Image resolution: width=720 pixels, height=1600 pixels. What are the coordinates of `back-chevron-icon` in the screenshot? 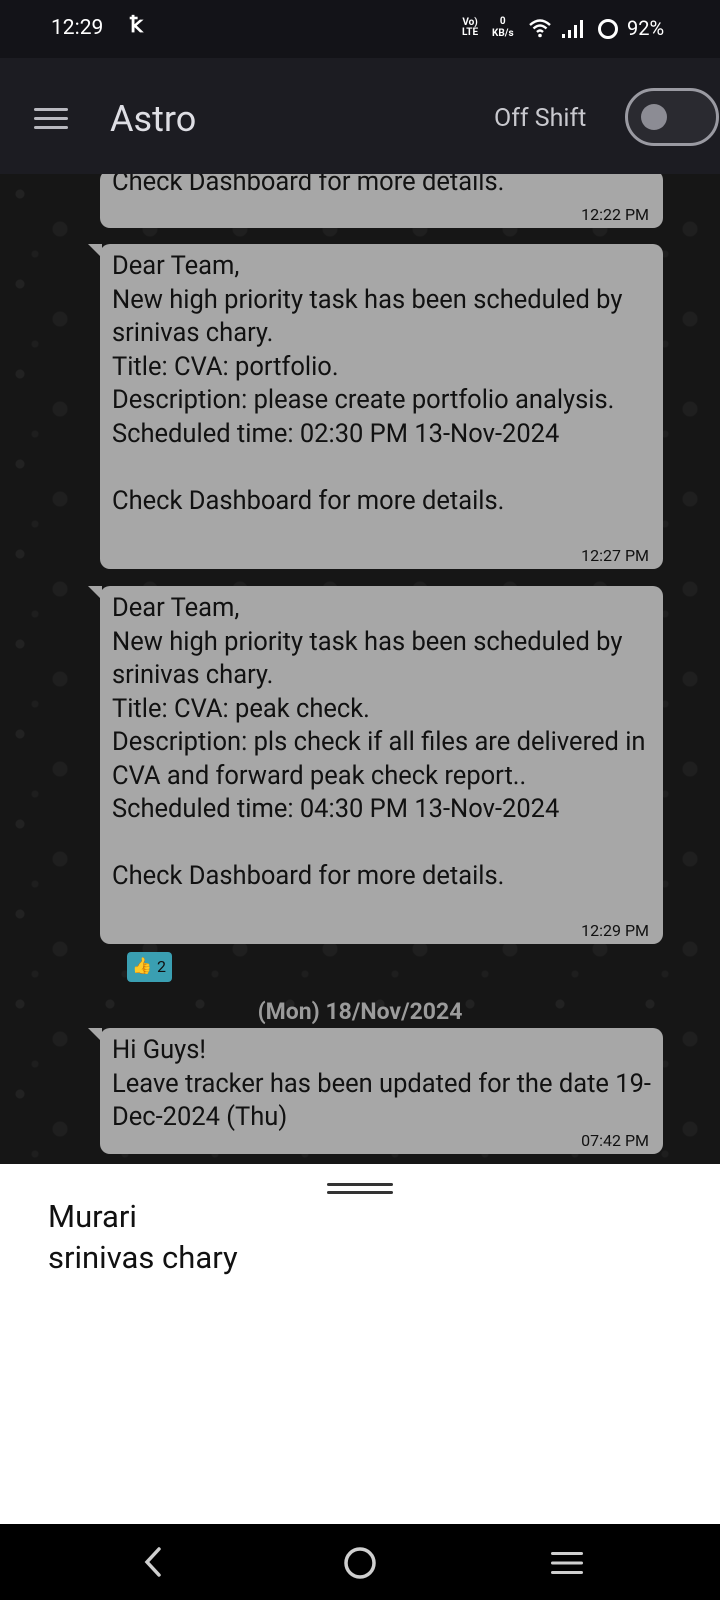 It's located at (153, 1562).